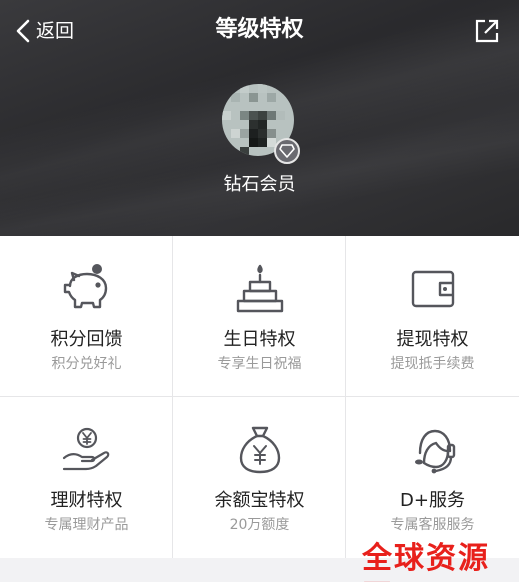 This screenshot has height=582, width=519. I want to click on customer-service-icon, so click(434, 451).